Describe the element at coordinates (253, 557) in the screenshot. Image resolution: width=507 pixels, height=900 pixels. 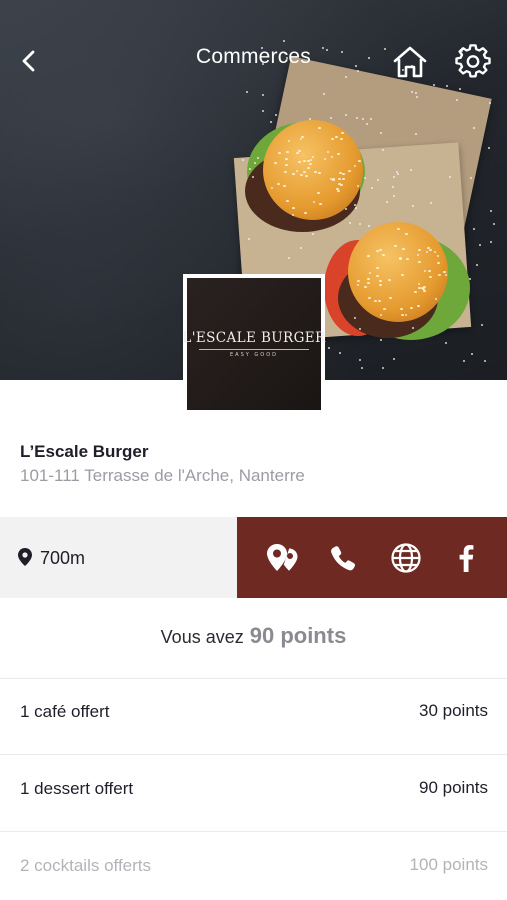
I see `action-row: 700m` at that location.